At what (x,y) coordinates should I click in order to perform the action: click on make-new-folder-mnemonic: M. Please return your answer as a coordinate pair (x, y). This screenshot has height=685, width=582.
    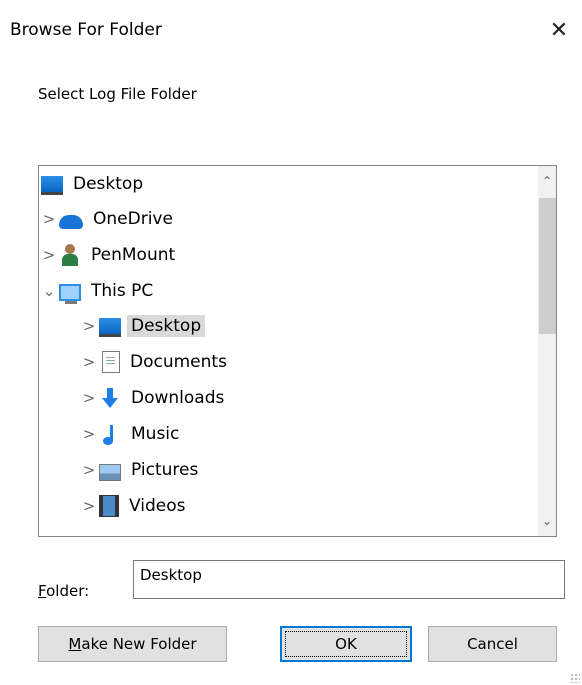
    Looking at the image, I should click on (75, 644).